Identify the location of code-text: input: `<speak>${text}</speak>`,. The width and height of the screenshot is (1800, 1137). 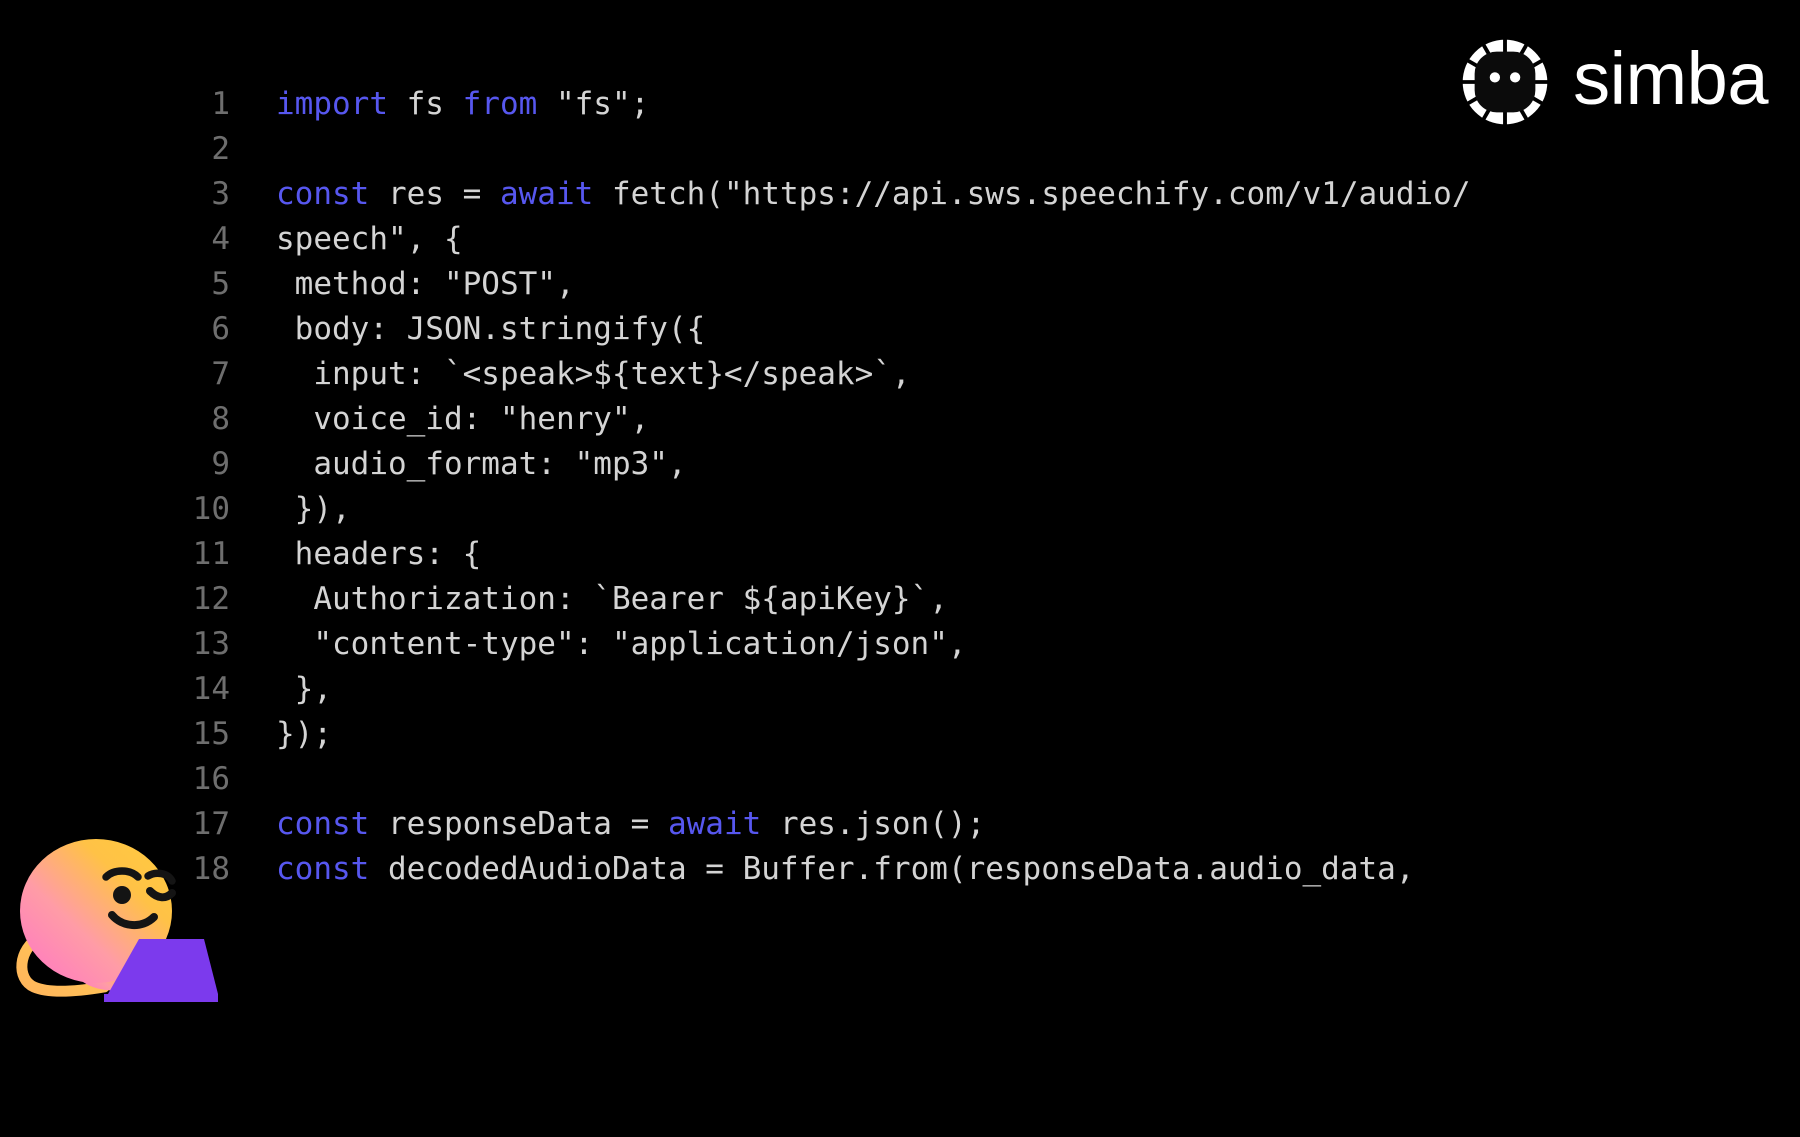
(593, 374).